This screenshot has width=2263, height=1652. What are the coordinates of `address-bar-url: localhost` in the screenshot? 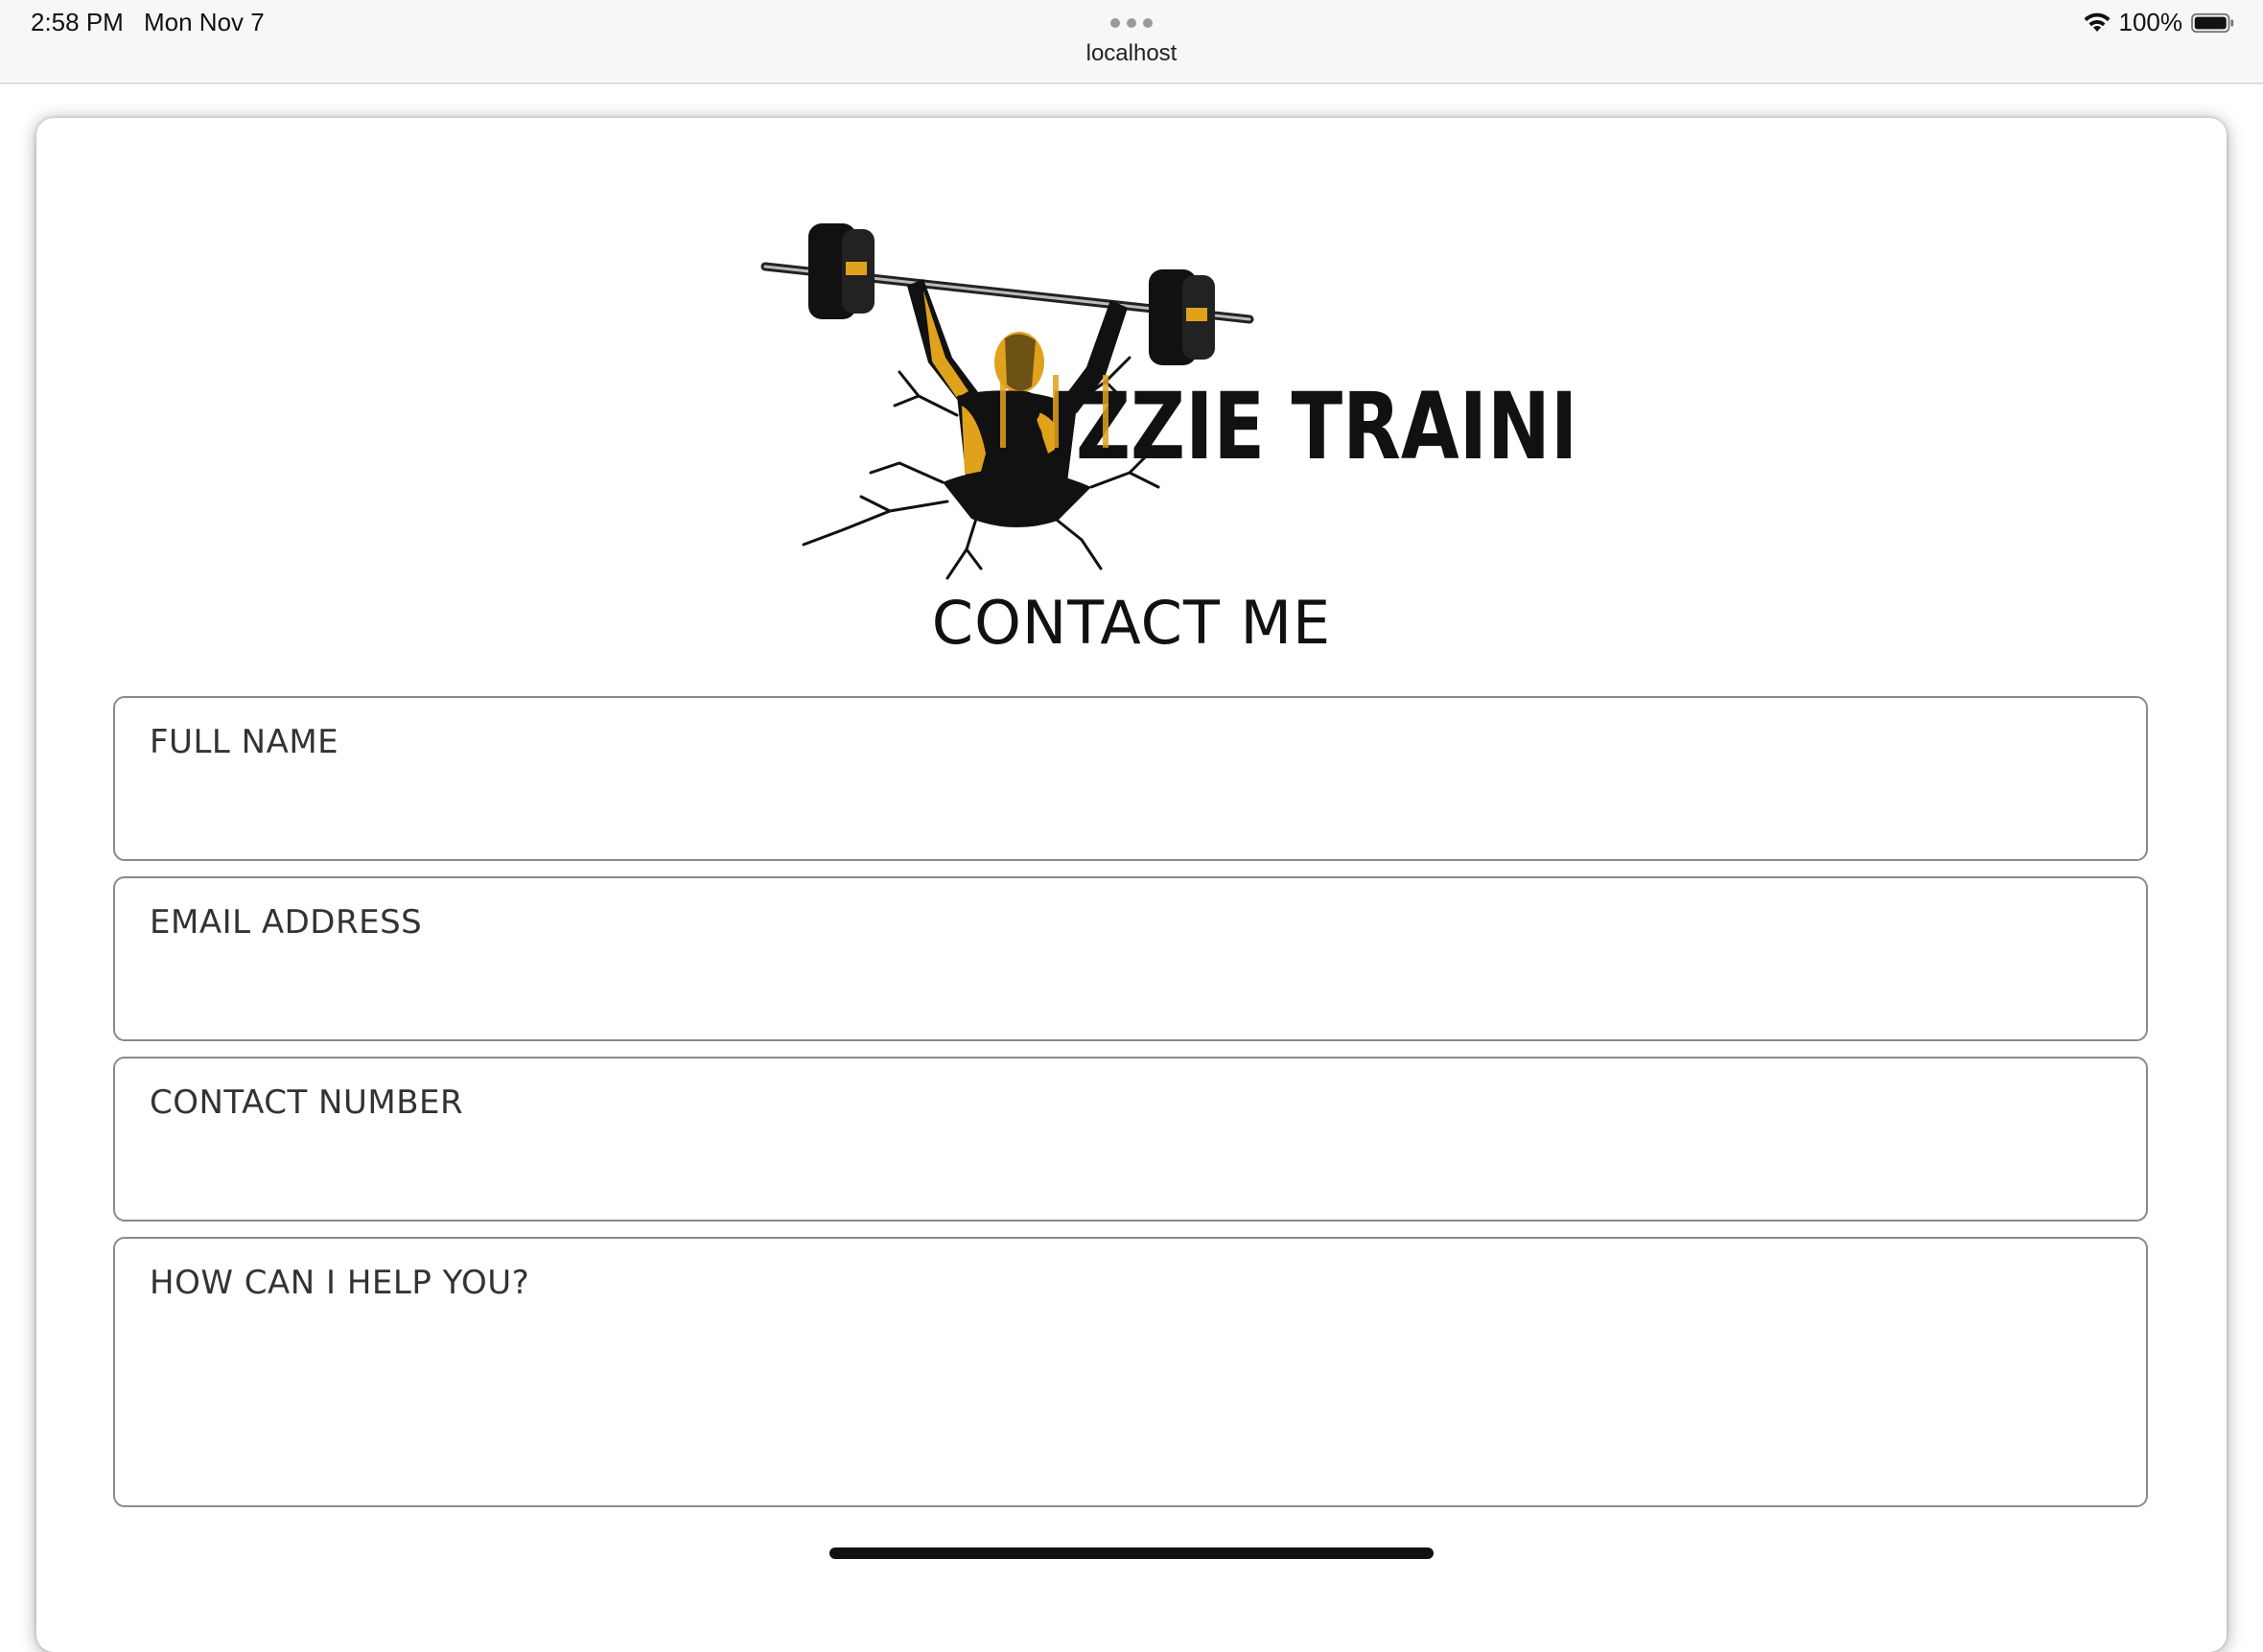 It's located at (1131, 53).